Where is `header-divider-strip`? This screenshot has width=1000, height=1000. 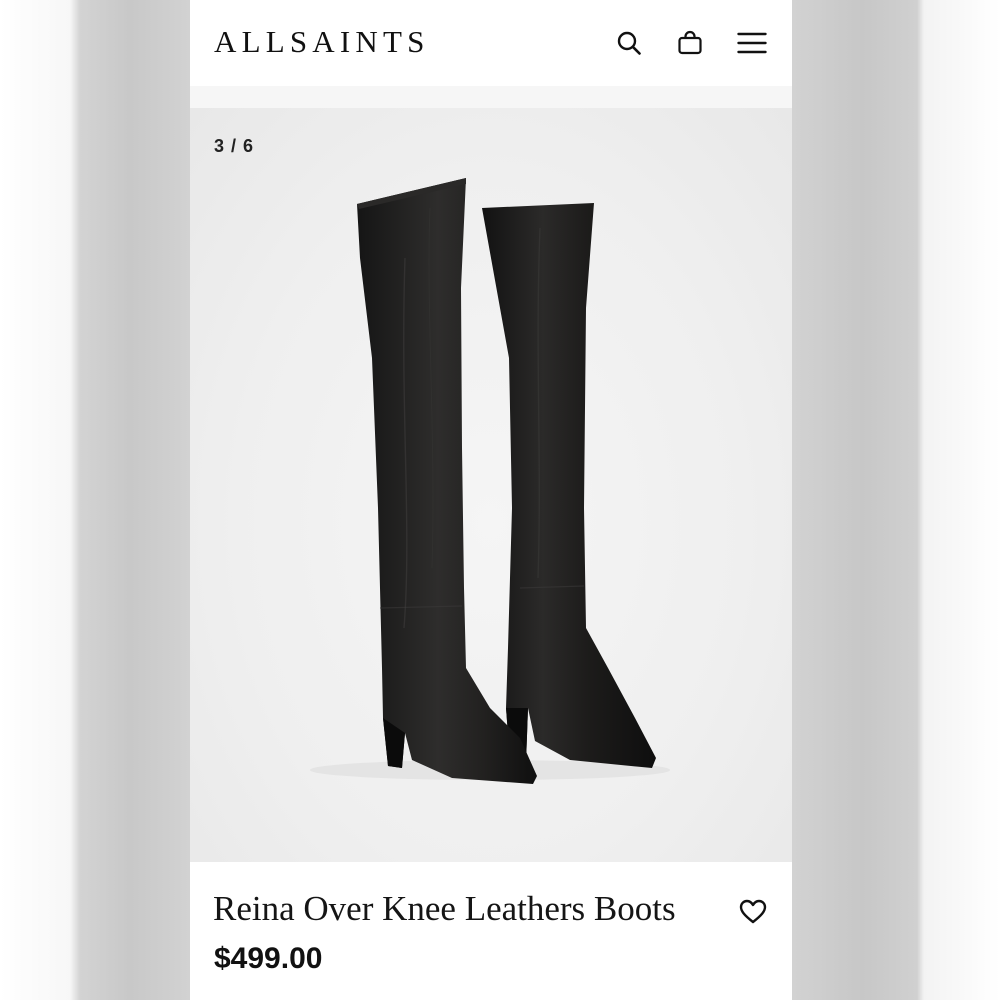 header-divider-strip is located at coordinates (491, 97).